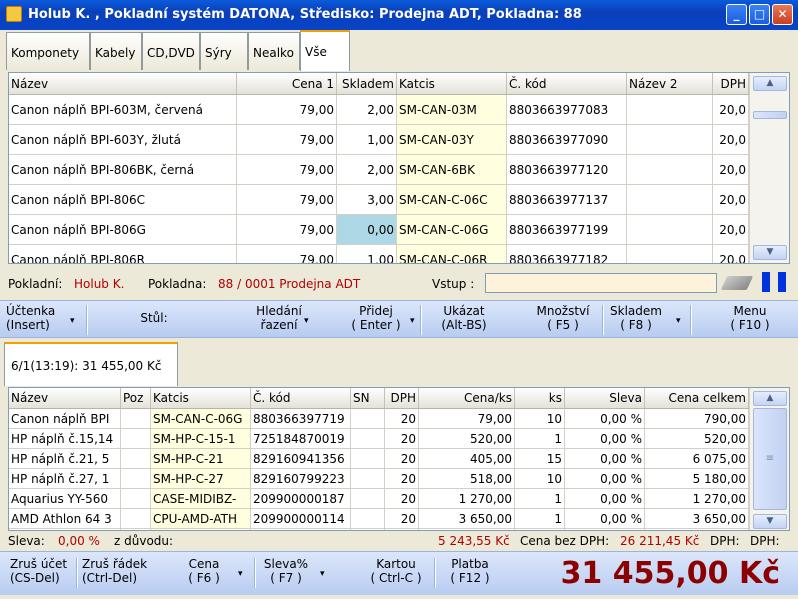 This screenshot has width=798, height=599. Describe the element at coordinates (567, 230) in the screenshot. I see `products-cell: 8803663977199` at that location.